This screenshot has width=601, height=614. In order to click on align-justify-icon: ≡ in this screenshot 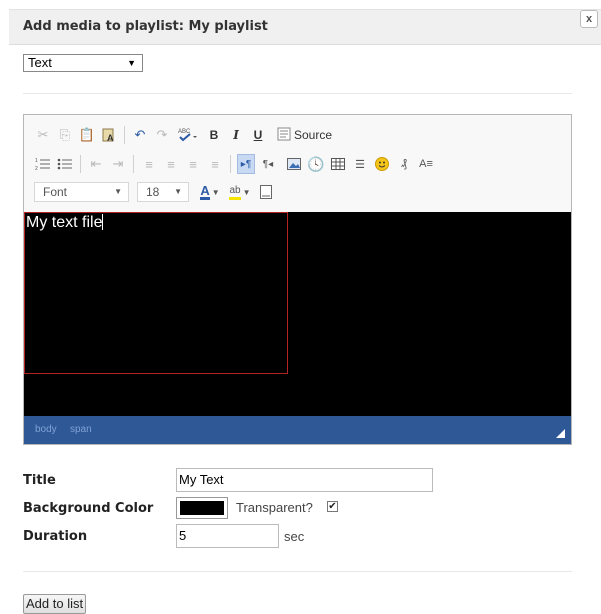, I will do `click(215, 164)`.